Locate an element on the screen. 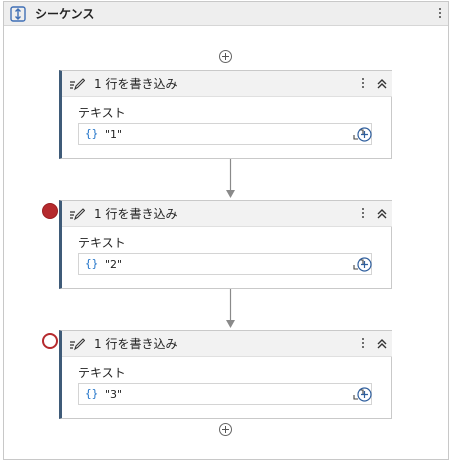  activity-write-line-2: 1 行を書き込み テキスト {} "2" is located at coordinates (225, 244).